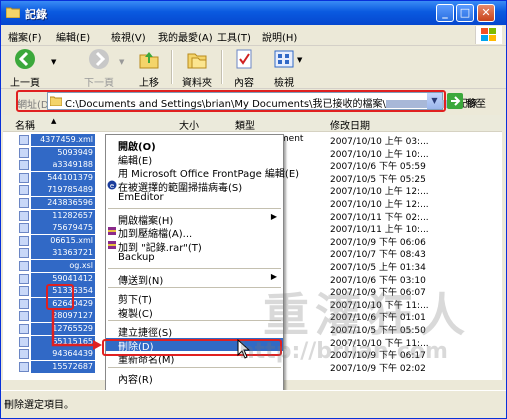 This screenshot has height=419, width=507. What do you see at coordinates (141, 197) in the screenshot?
I see `context-menu-label: EmEditor` at bounding box center [141, 197].